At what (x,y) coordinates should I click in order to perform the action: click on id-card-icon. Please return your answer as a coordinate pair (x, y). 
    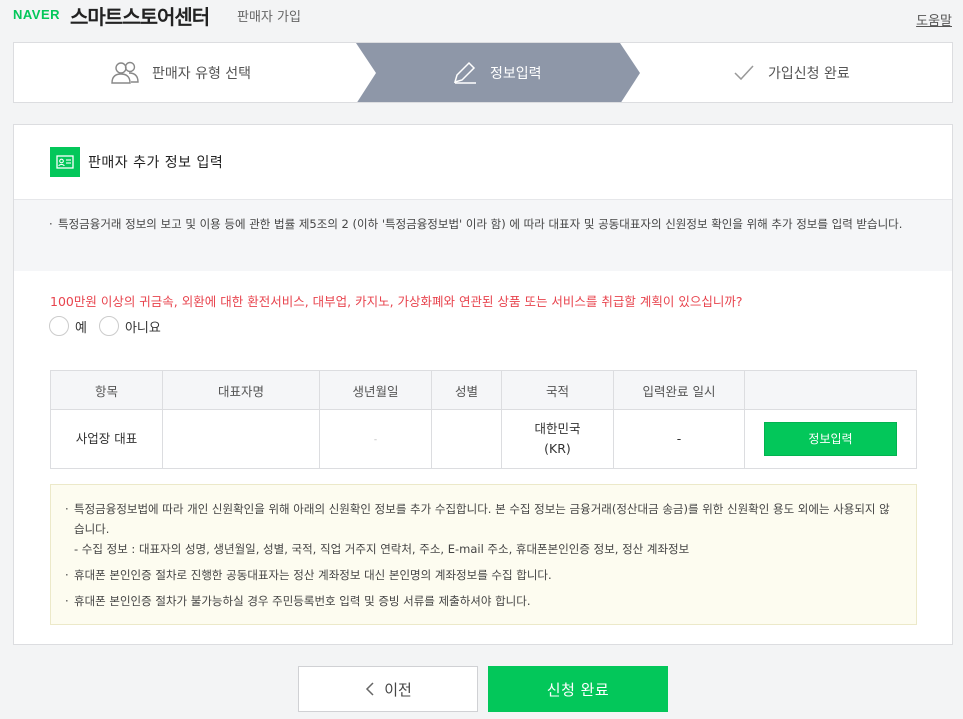
    Looking at the image, I should click on (65, 162).